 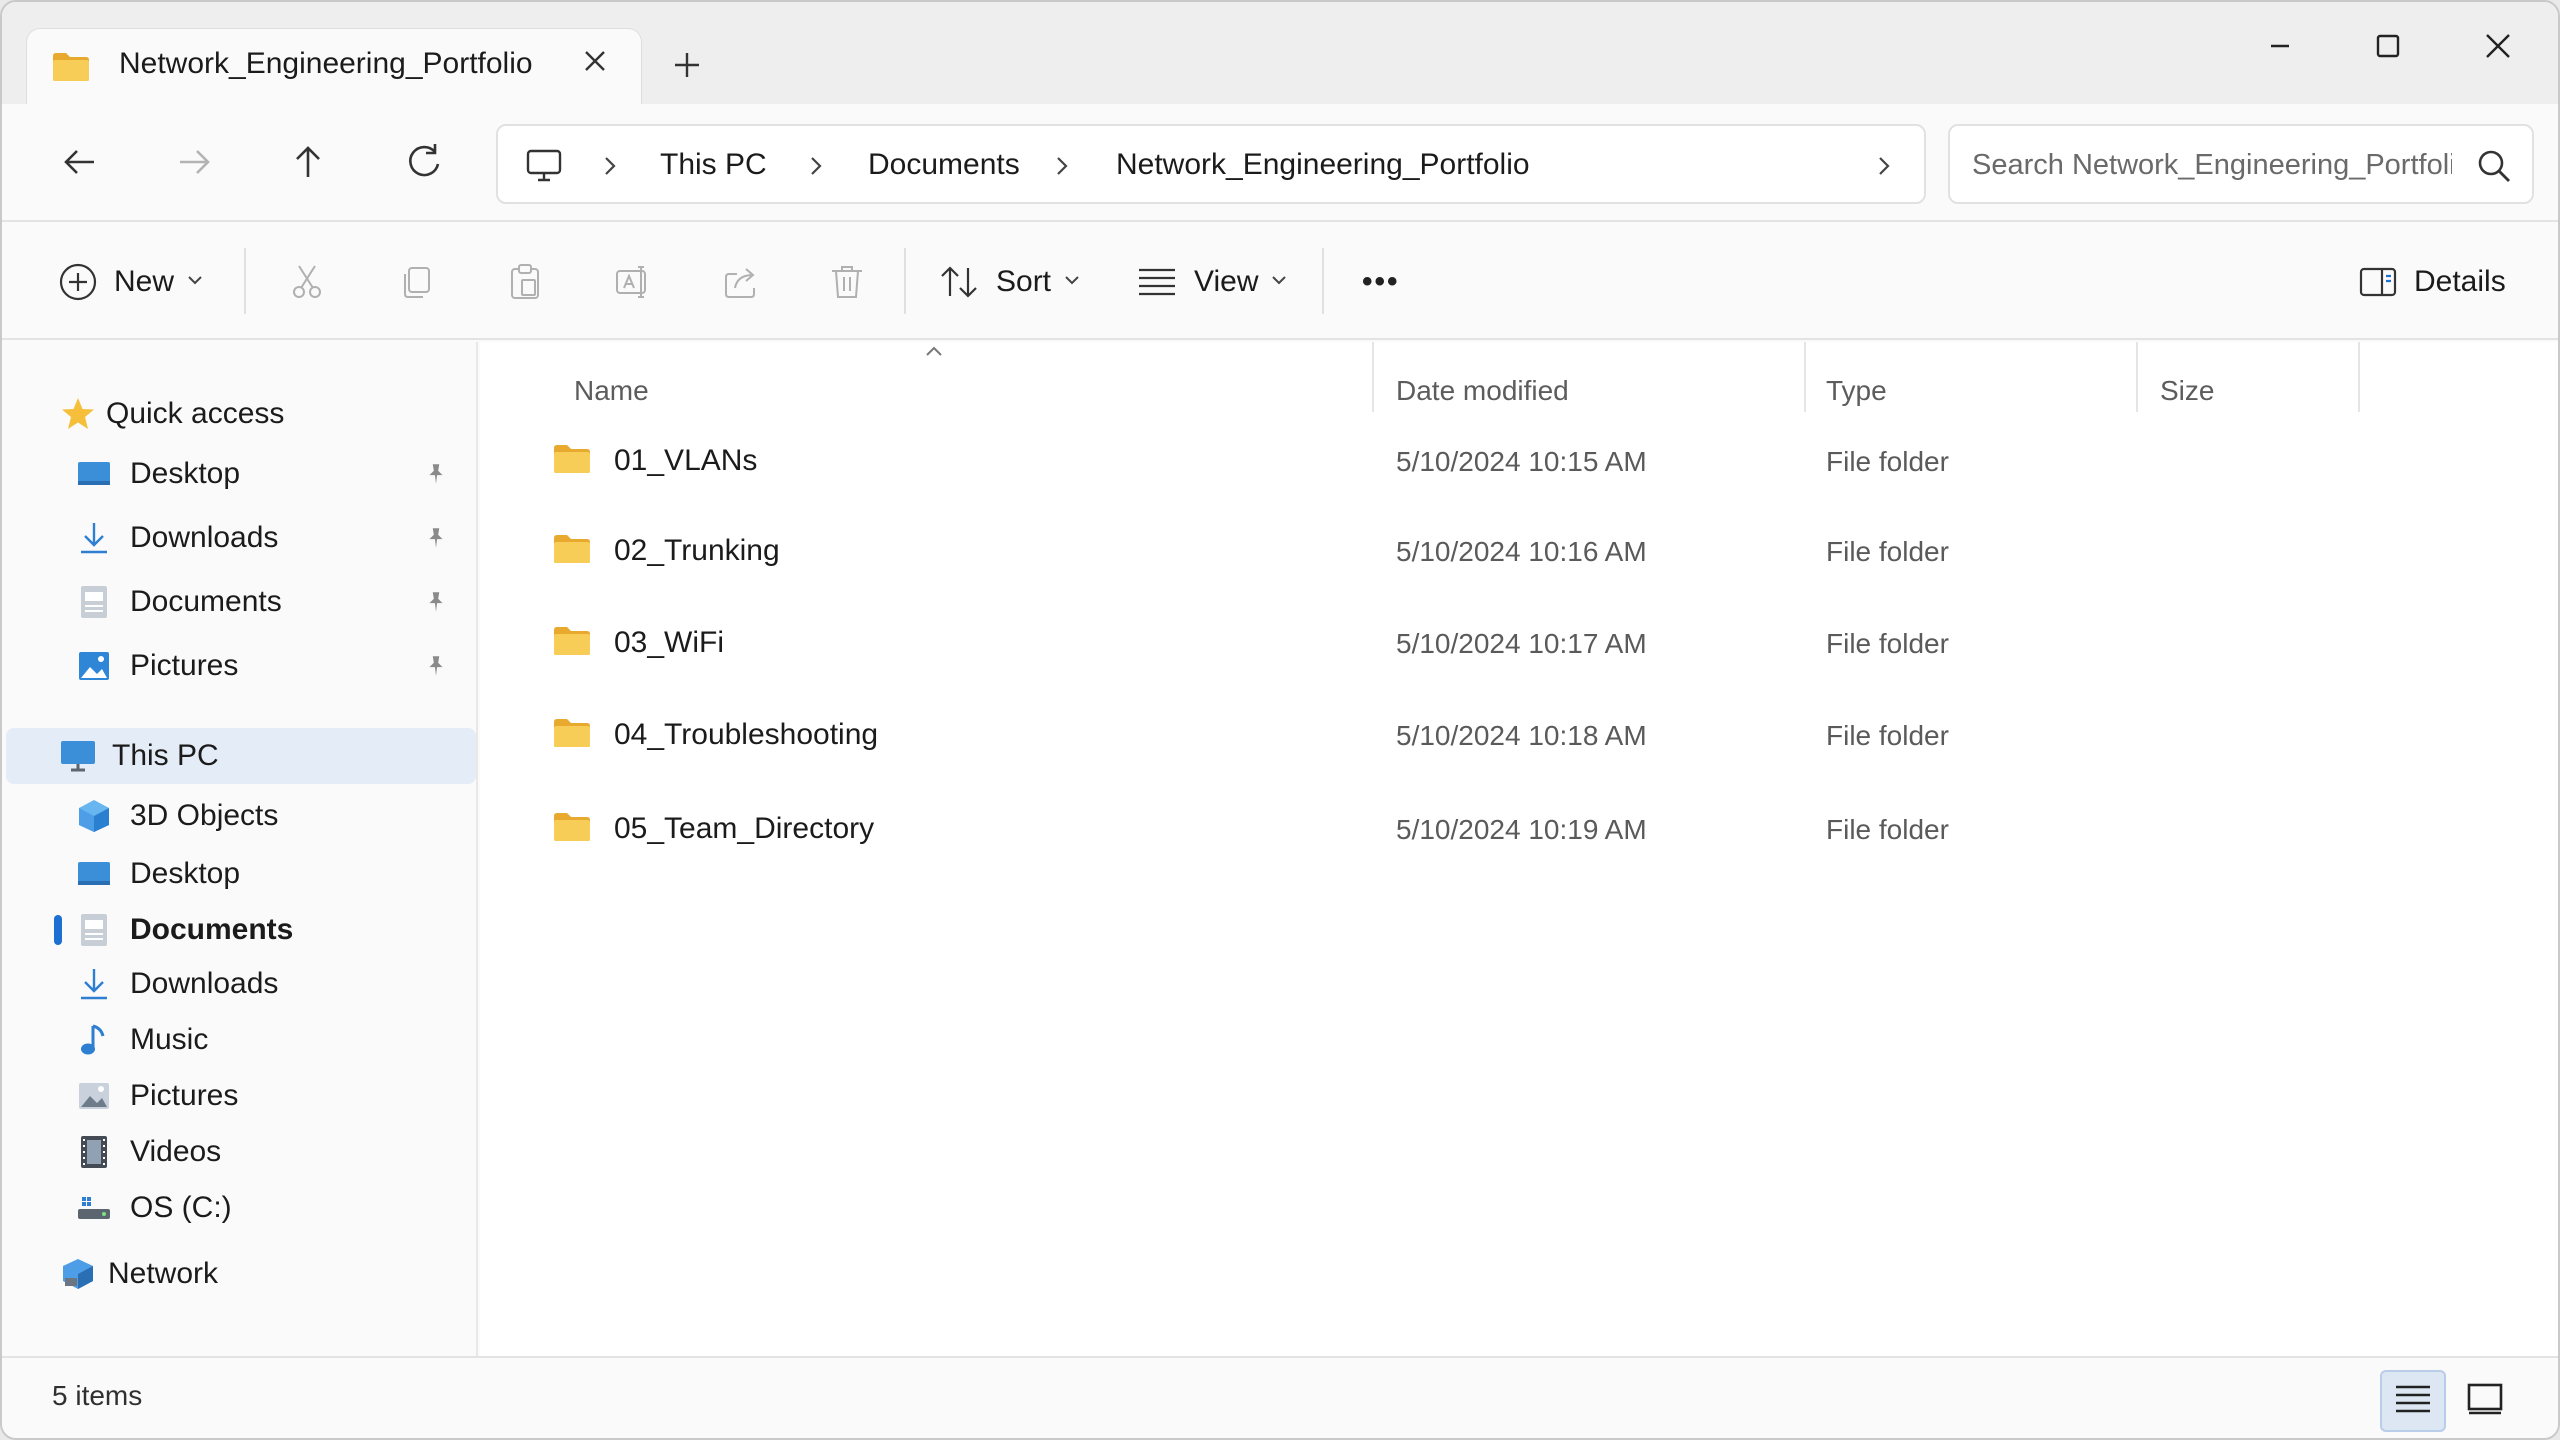 I want to click on up-button, so click(x=308, y=162).